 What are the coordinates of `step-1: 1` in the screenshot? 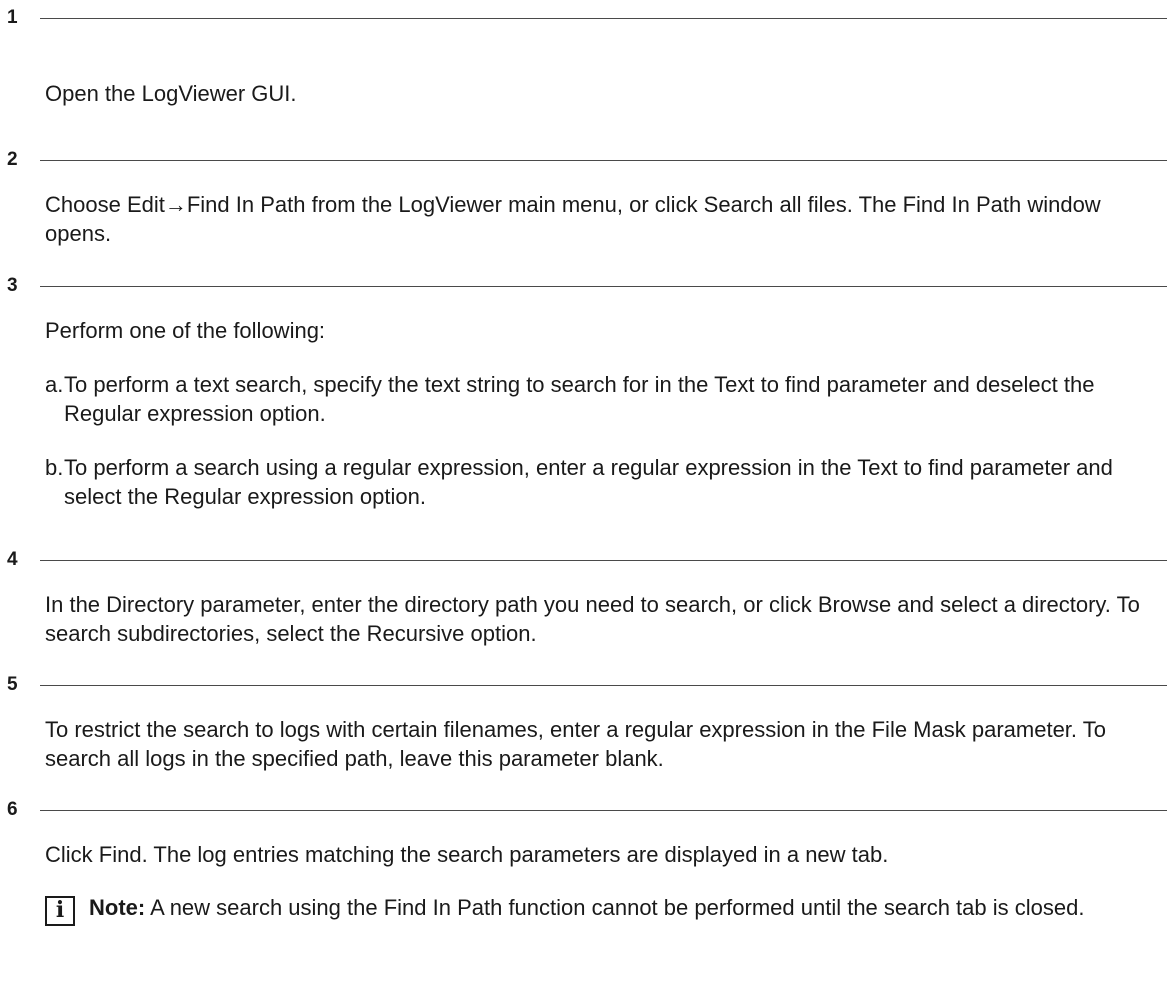 It's located at (587, 18).